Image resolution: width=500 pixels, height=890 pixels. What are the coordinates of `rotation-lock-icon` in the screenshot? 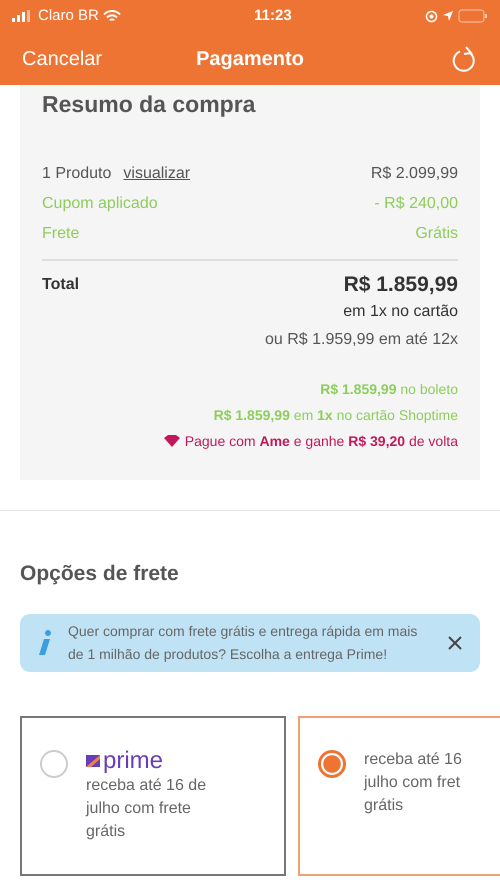 It's located at (431, 16).